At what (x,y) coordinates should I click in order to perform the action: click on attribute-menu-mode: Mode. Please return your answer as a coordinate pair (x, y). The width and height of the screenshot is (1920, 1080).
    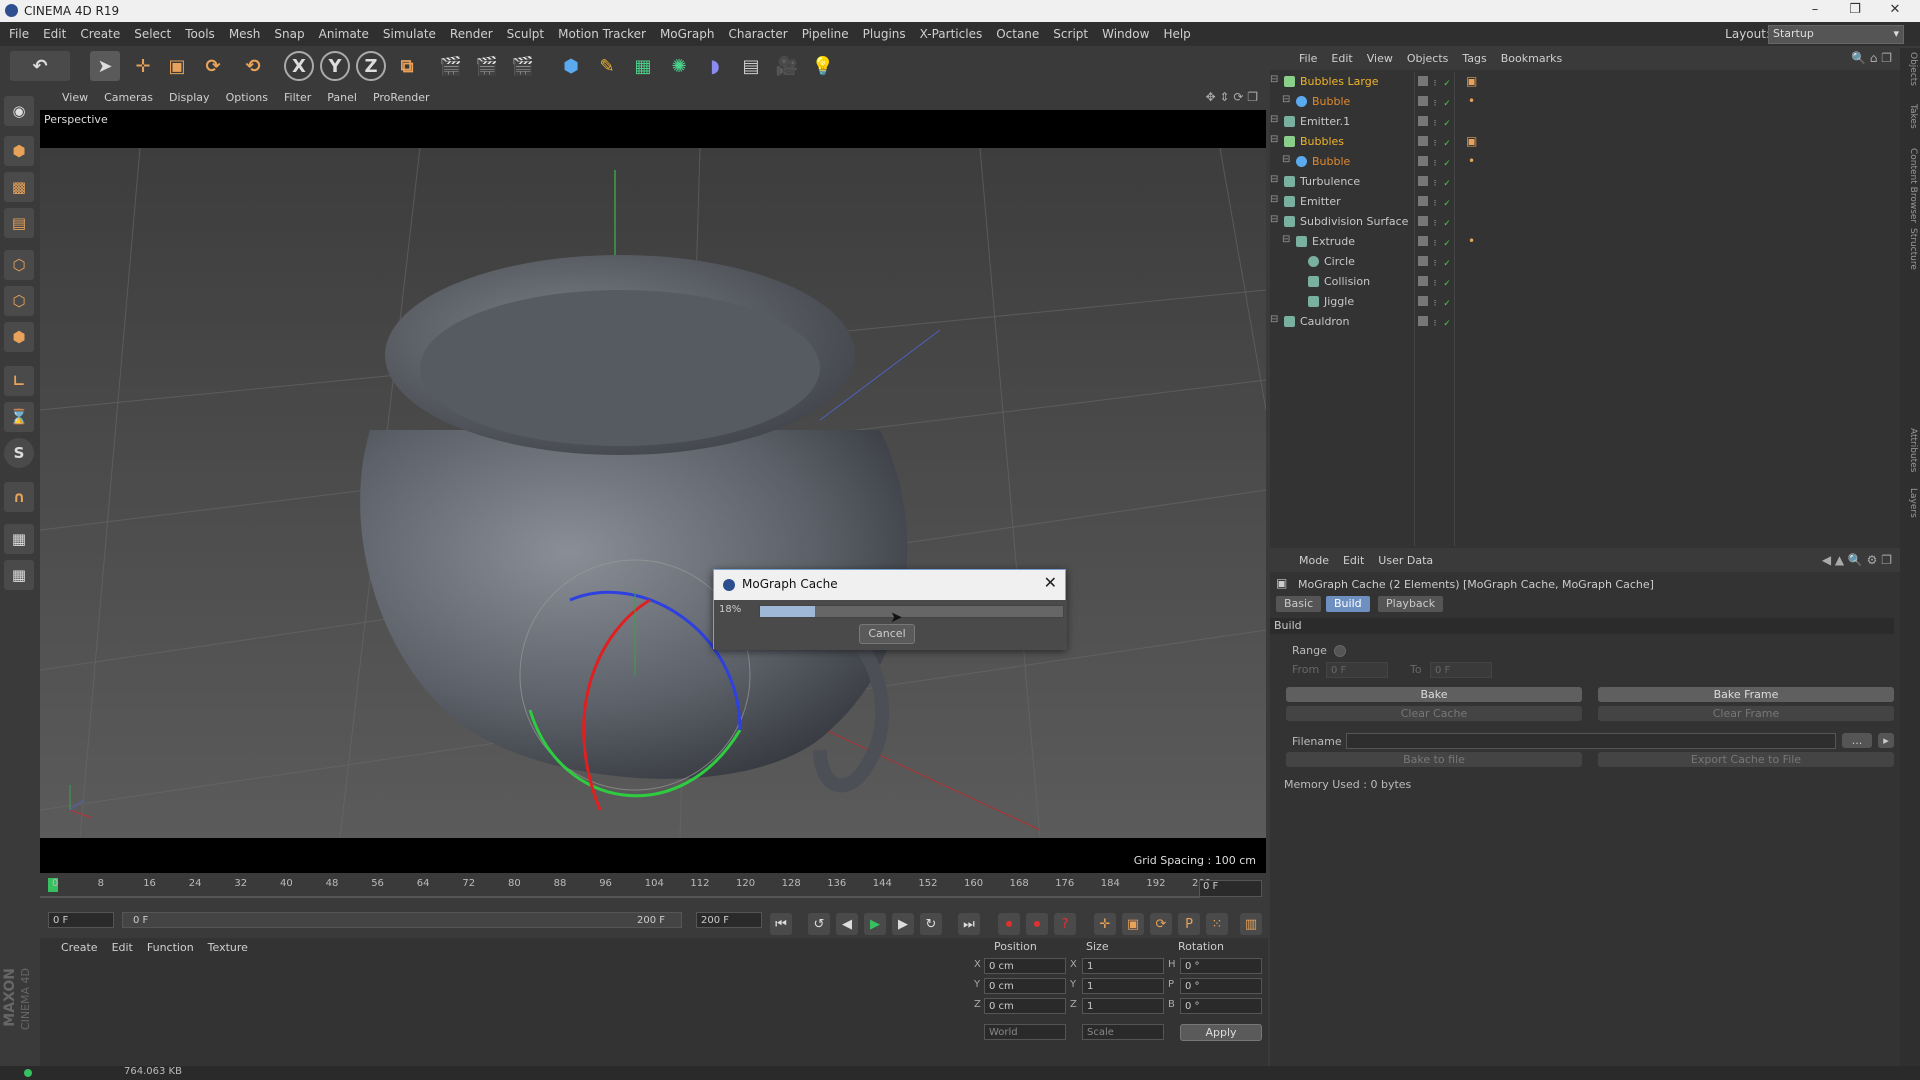
    Looking at the image, I should click on (1314, 561).